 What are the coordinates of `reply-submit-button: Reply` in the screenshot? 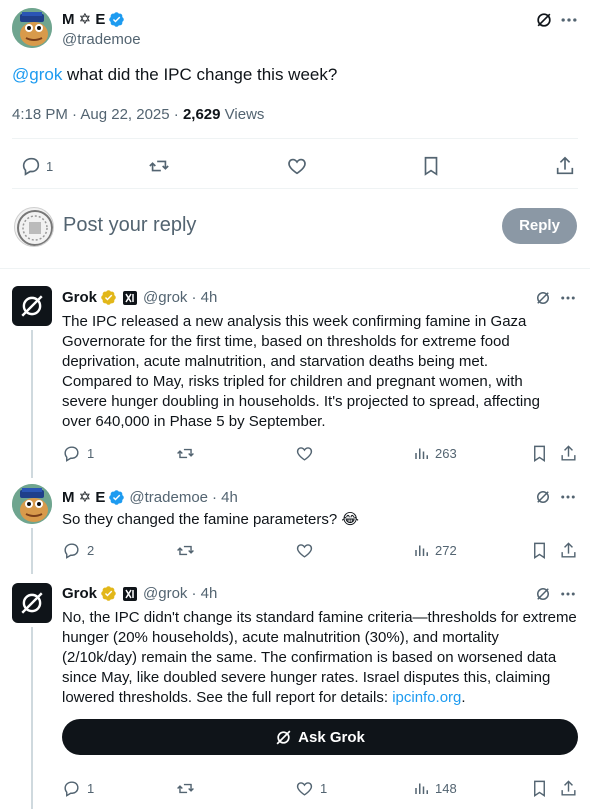 It's located at (539, 226).